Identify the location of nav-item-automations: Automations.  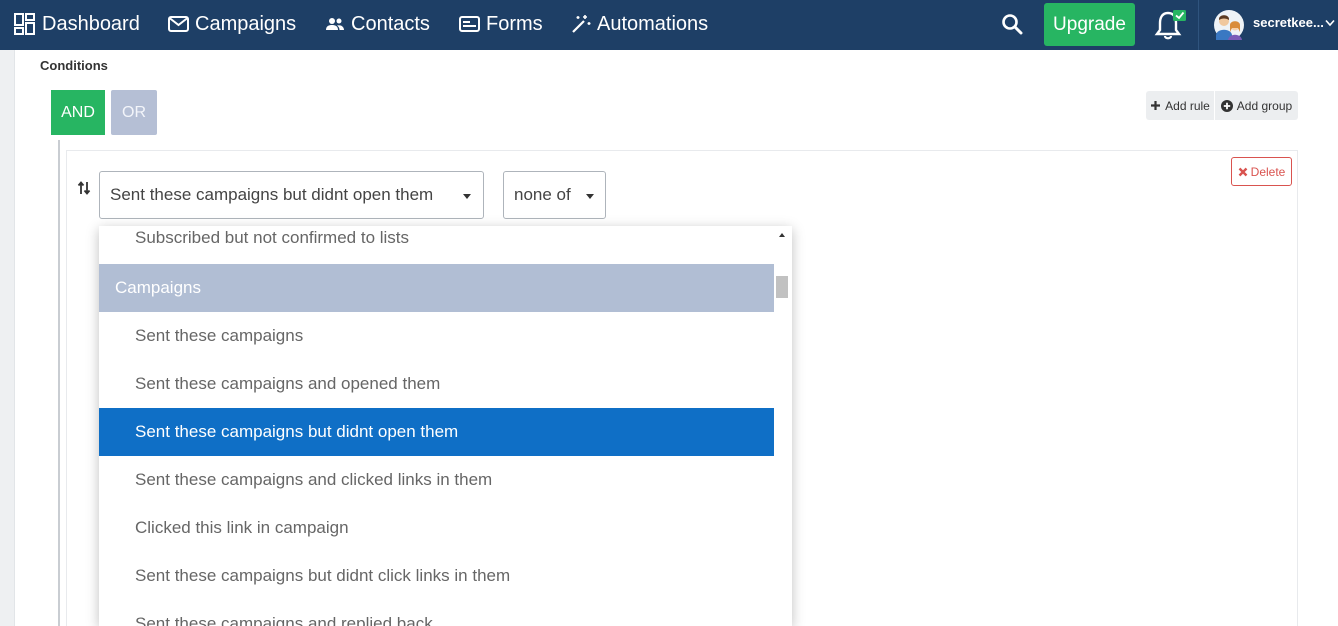
(639, 24).